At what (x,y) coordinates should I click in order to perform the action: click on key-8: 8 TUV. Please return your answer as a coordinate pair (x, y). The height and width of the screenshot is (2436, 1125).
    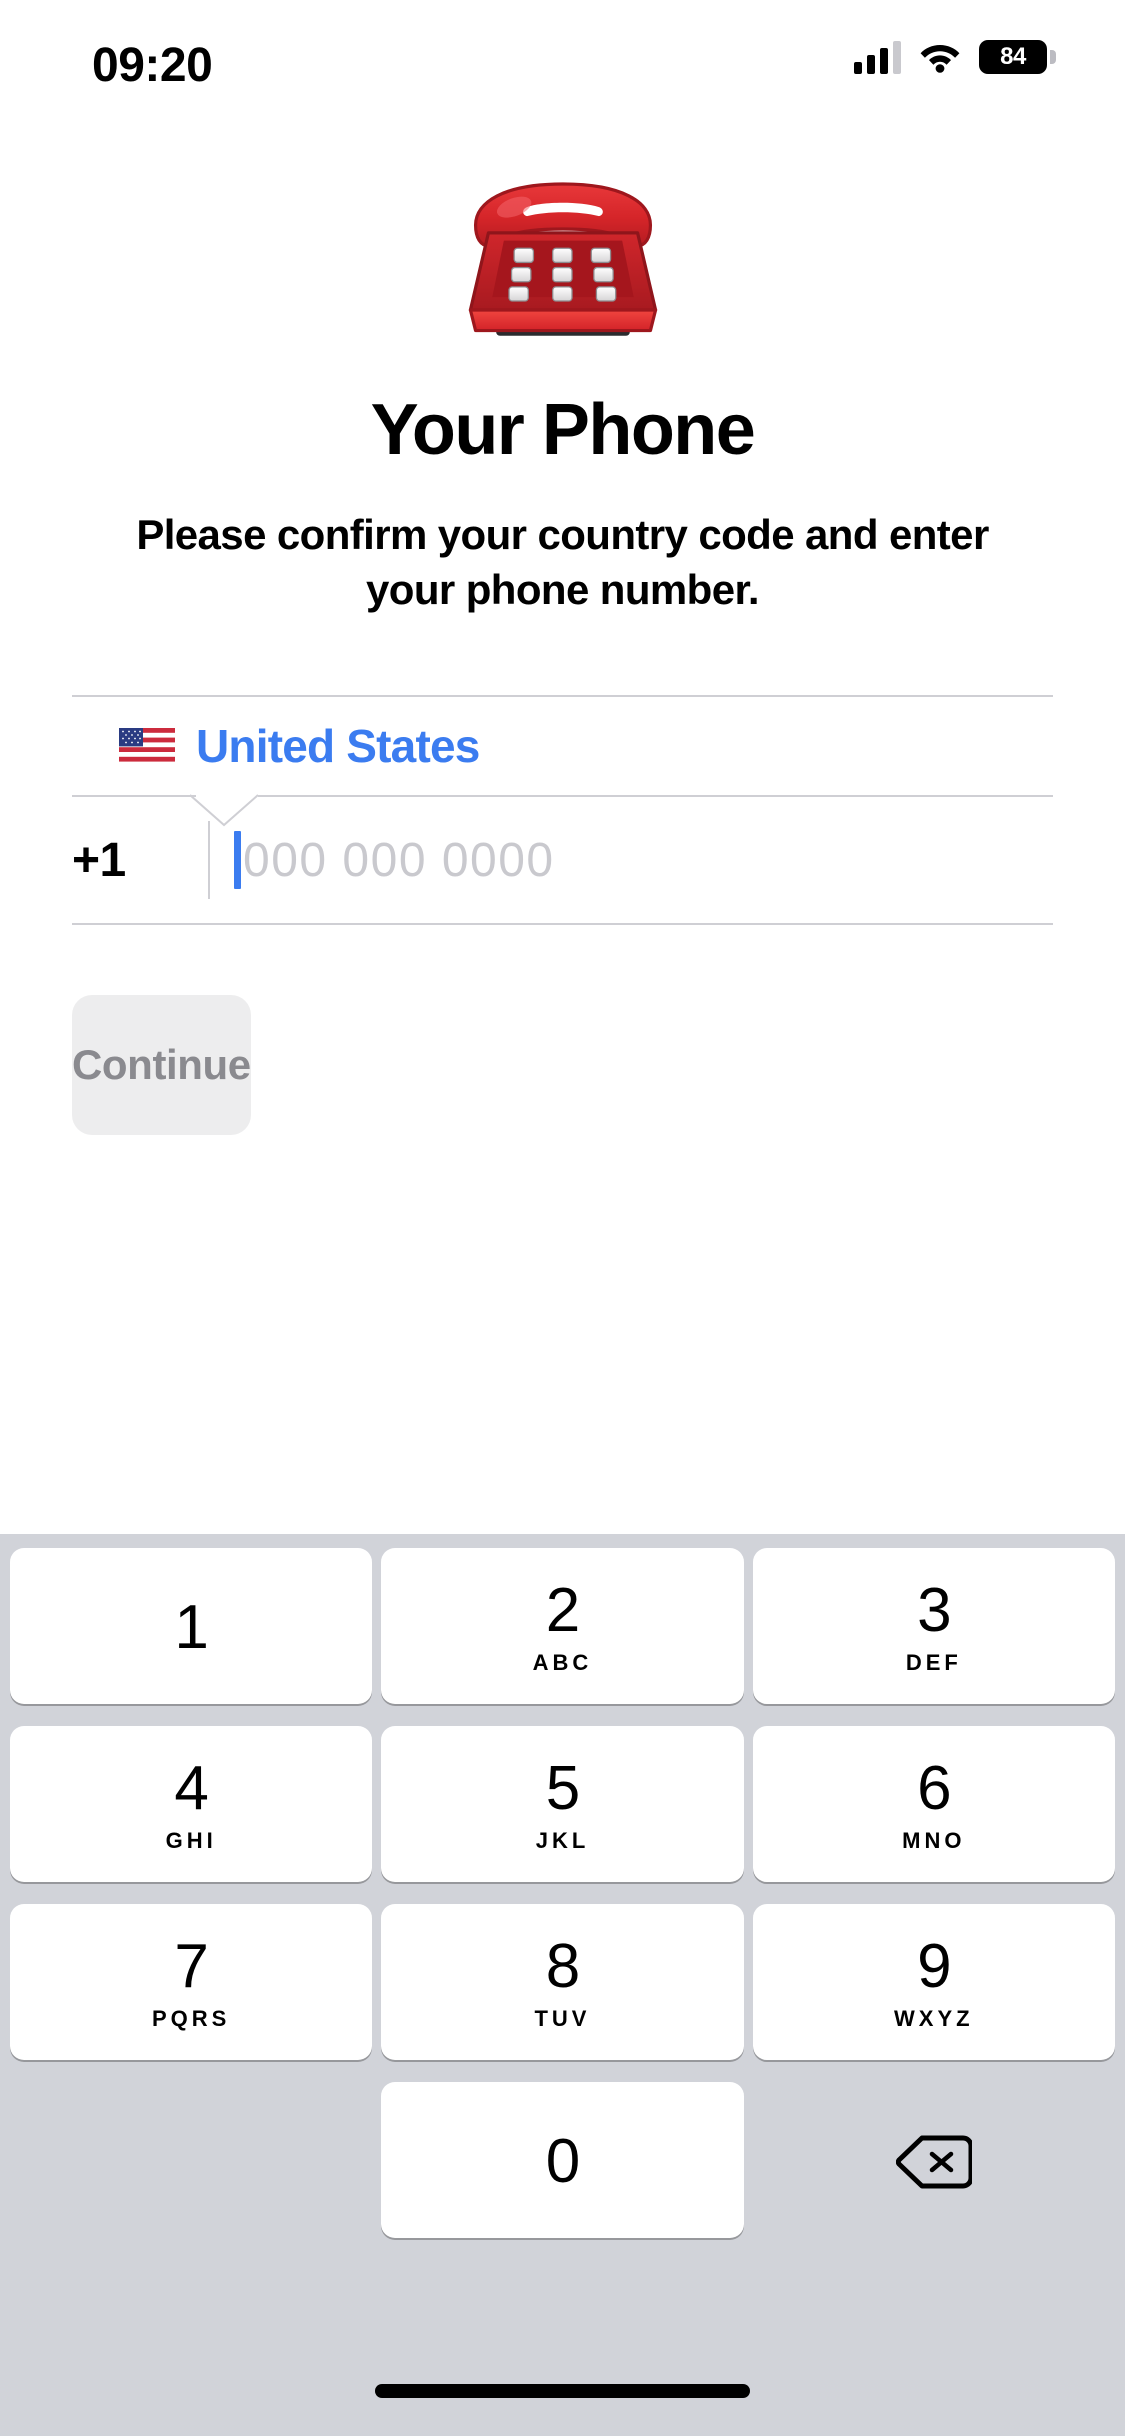
    Looking at the image, I should click on (562, 1982).